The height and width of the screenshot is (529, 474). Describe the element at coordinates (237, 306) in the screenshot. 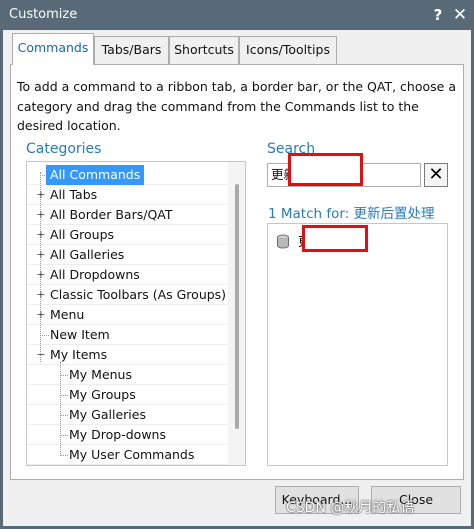

I see `scrollbar-thumb` at that location.